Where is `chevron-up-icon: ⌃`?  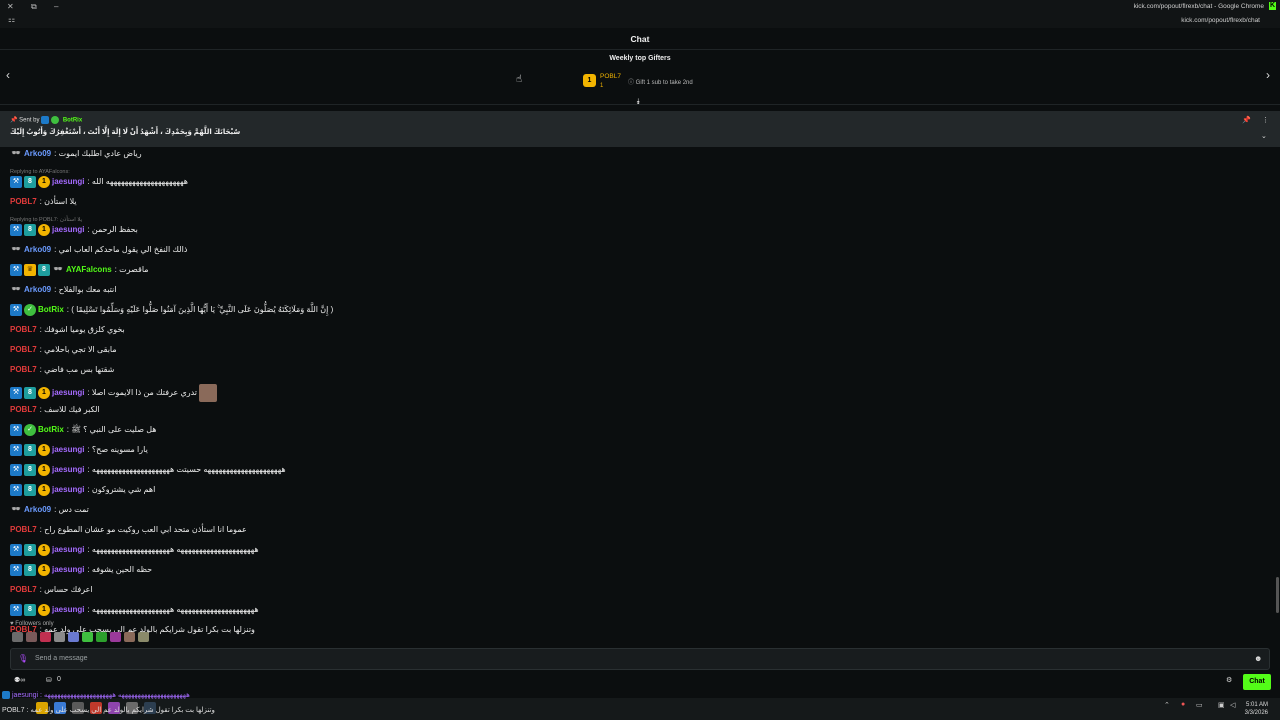
chevron-up-icon: ⌃ is located at coordinates (1167, 705).